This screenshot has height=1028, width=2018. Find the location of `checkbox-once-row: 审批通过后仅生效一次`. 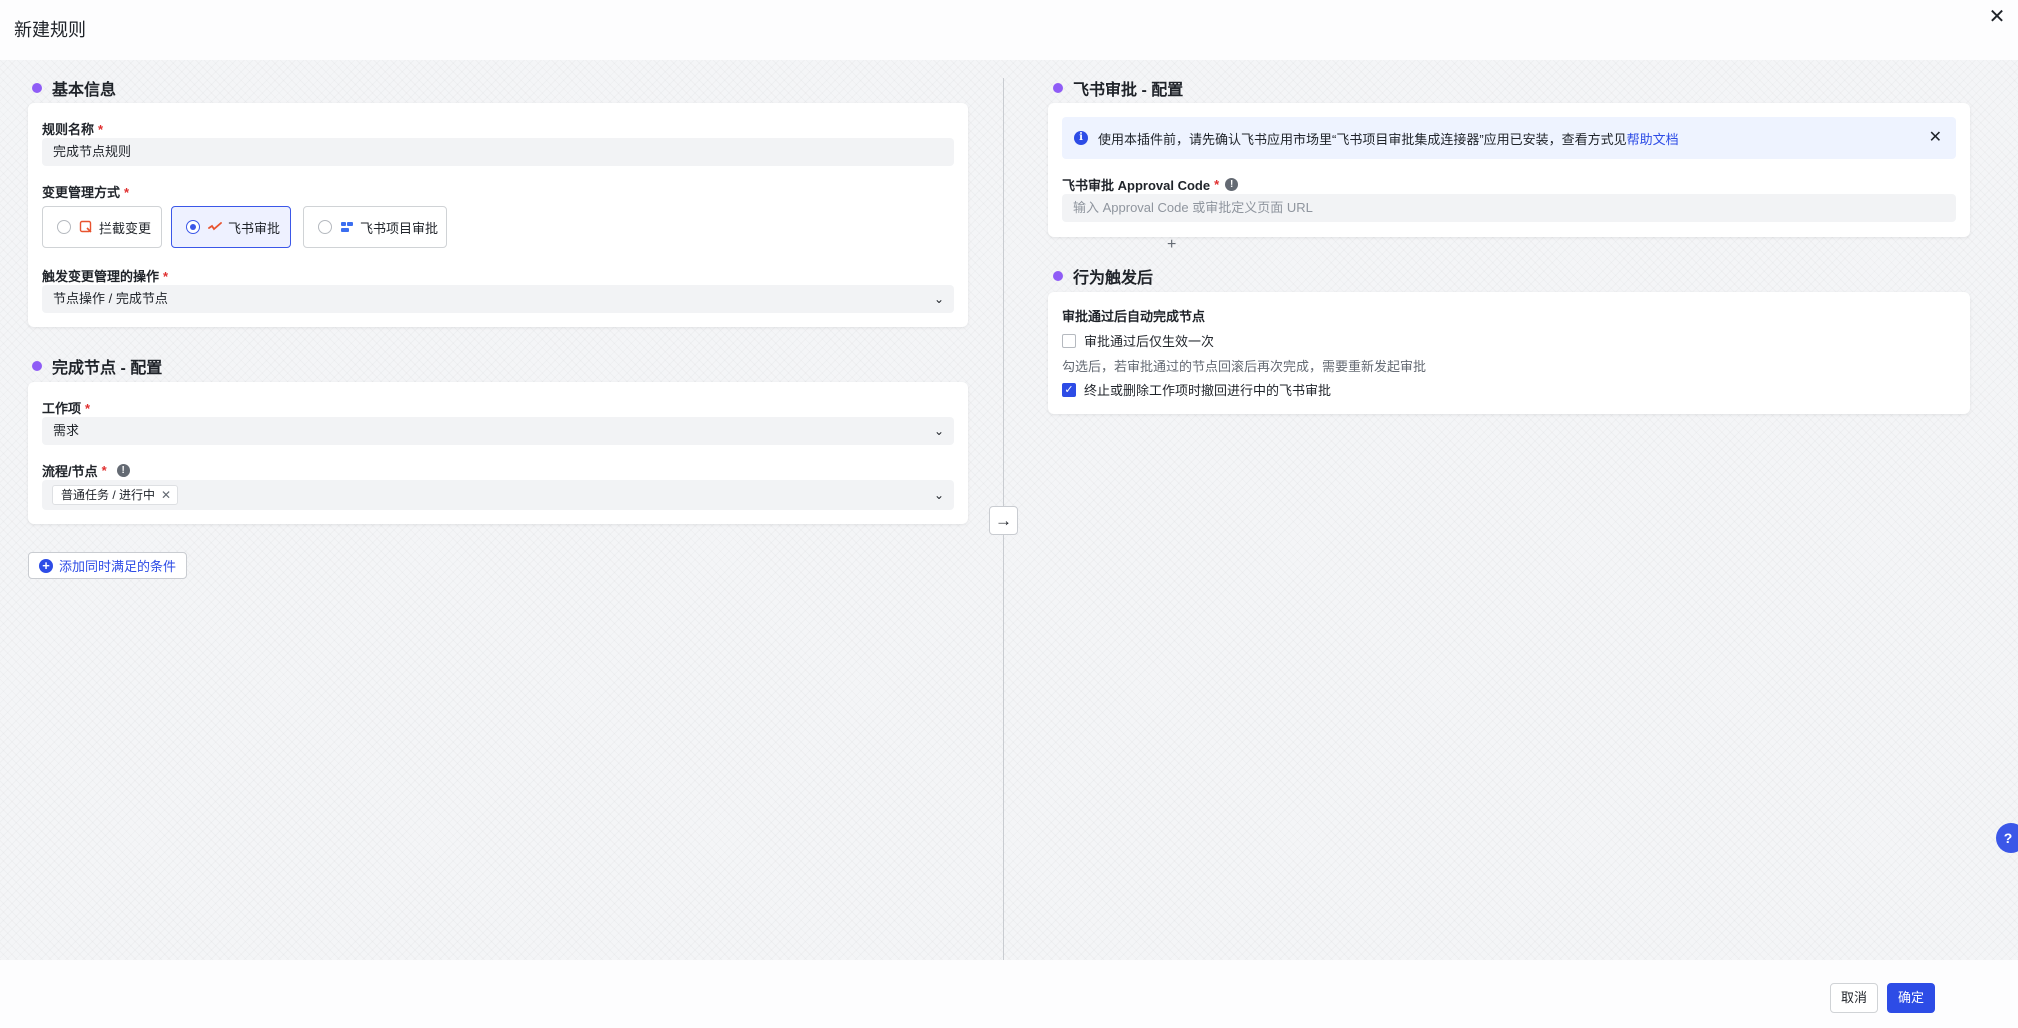

checkbox-once-row: 审批通过后仅生效一次 is located at coordinates (1138, 340).